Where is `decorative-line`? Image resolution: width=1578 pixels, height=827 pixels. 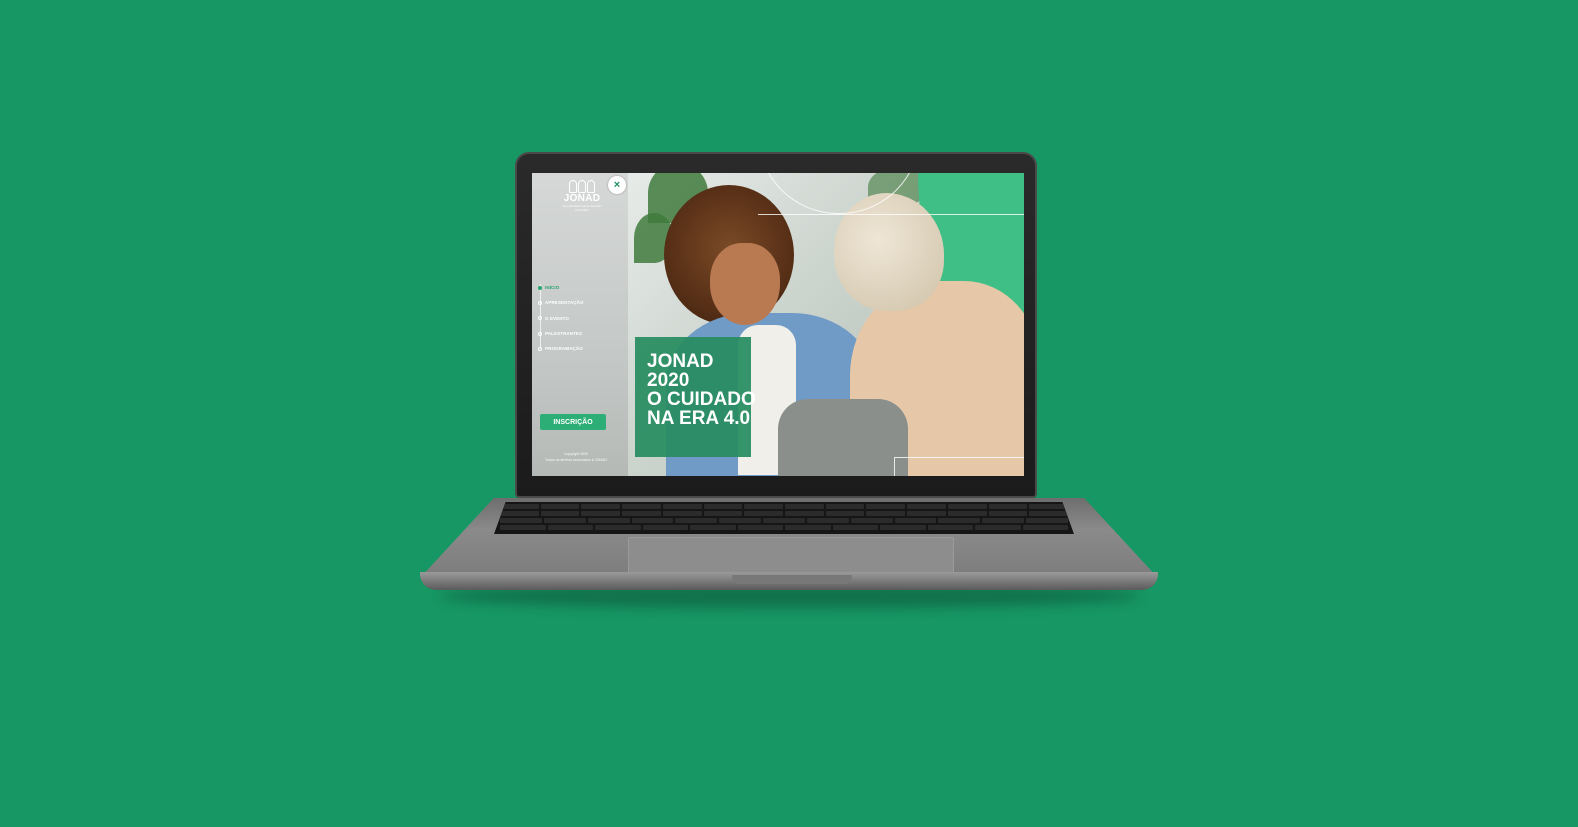 decorative-line is located at coordinates (891, 214).